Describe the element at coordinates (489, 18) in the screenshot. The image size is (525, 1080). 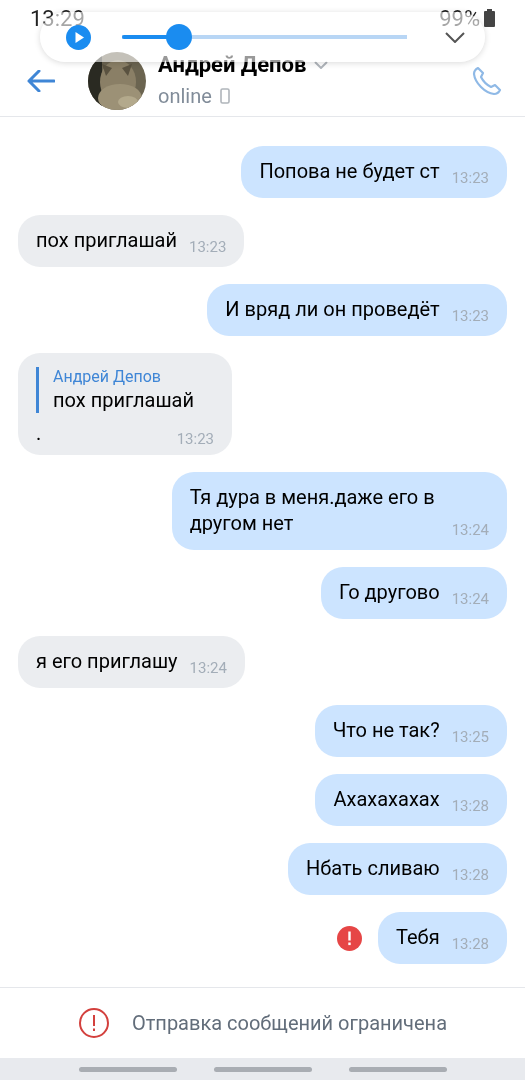
I see `battery-icon` at that location.